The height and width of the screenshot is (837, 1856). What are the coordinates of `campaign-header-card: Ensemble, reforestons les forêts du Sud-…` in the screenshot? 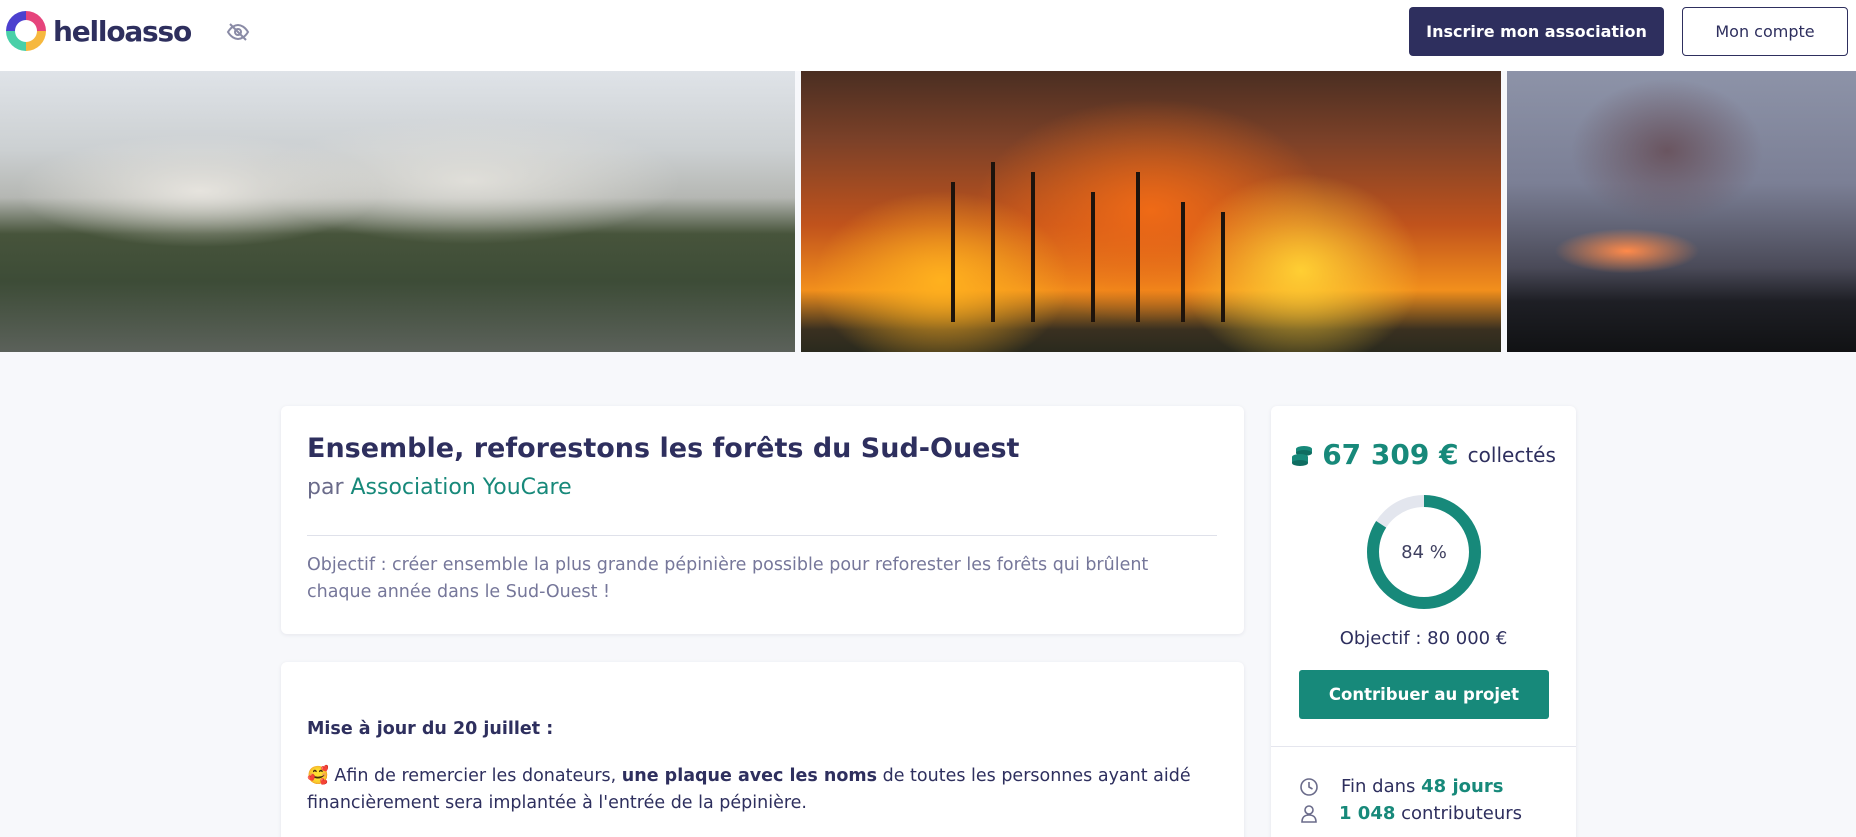 It's located at (762, 520).